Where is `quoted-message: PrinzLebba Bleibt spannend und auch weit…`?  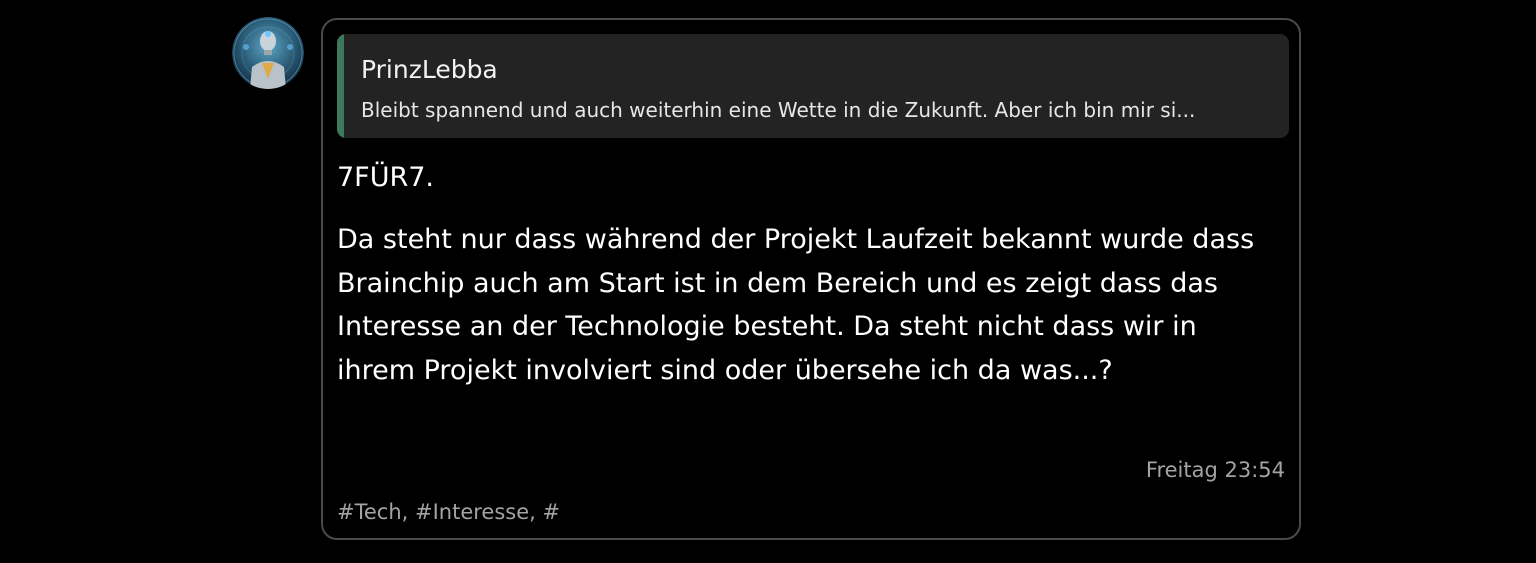 quoted-message: PrinzLebba Bleibt spannend und auch weit… is located at coordinates (813, 86).